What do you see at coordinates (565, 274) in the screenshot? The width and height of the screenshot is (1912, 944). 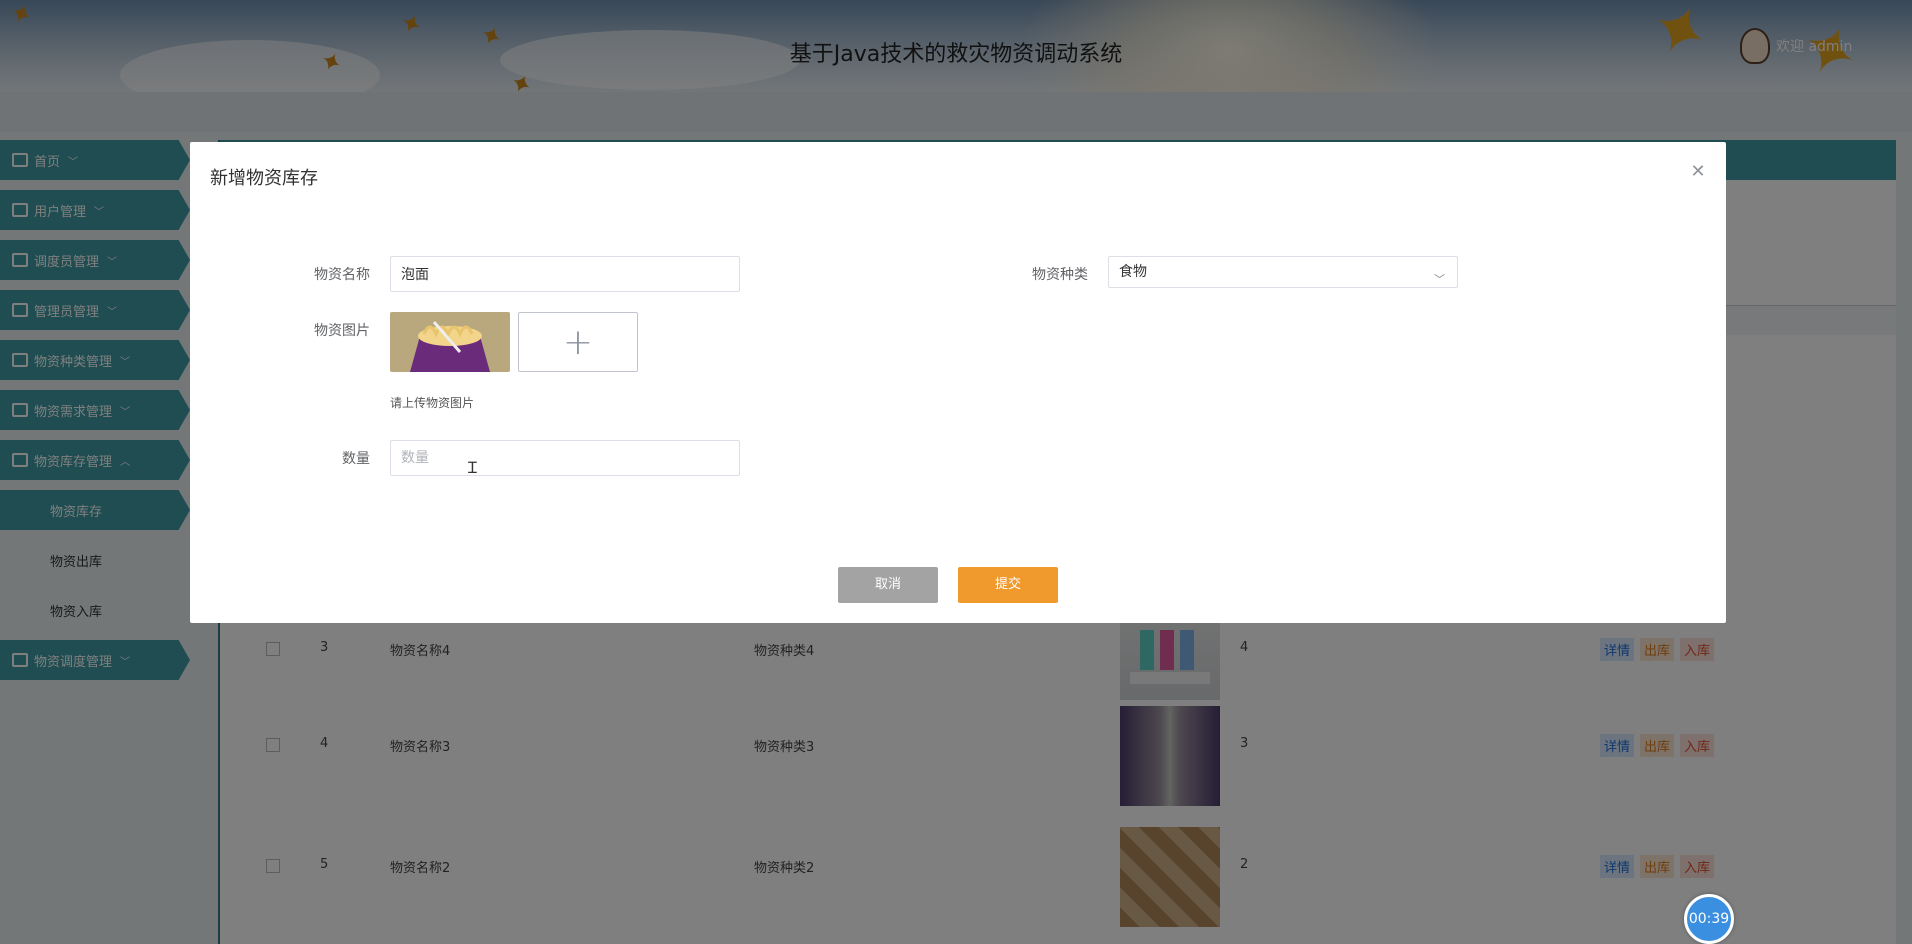 I see `name-input` at bounding box center [565, 274].